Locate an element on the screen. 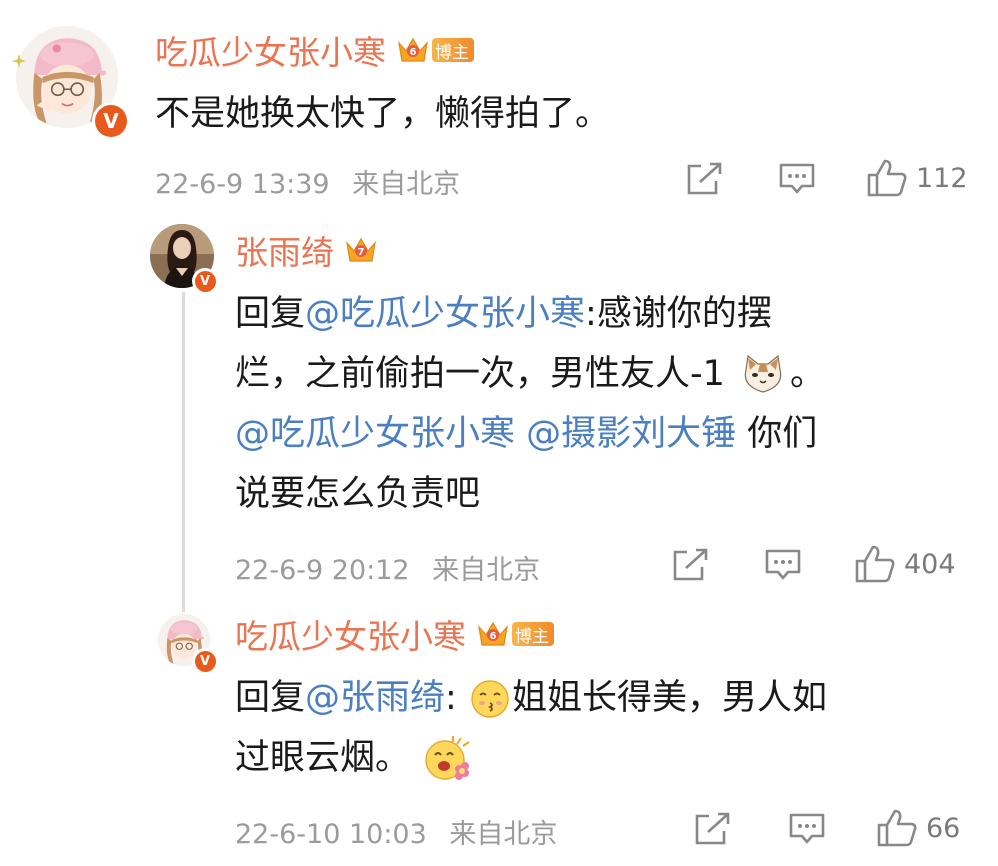 This screenshot has height=866, width=998. comment-text: 不是她换太快了，懒得拍了。 is located at coordinates (383, 114).